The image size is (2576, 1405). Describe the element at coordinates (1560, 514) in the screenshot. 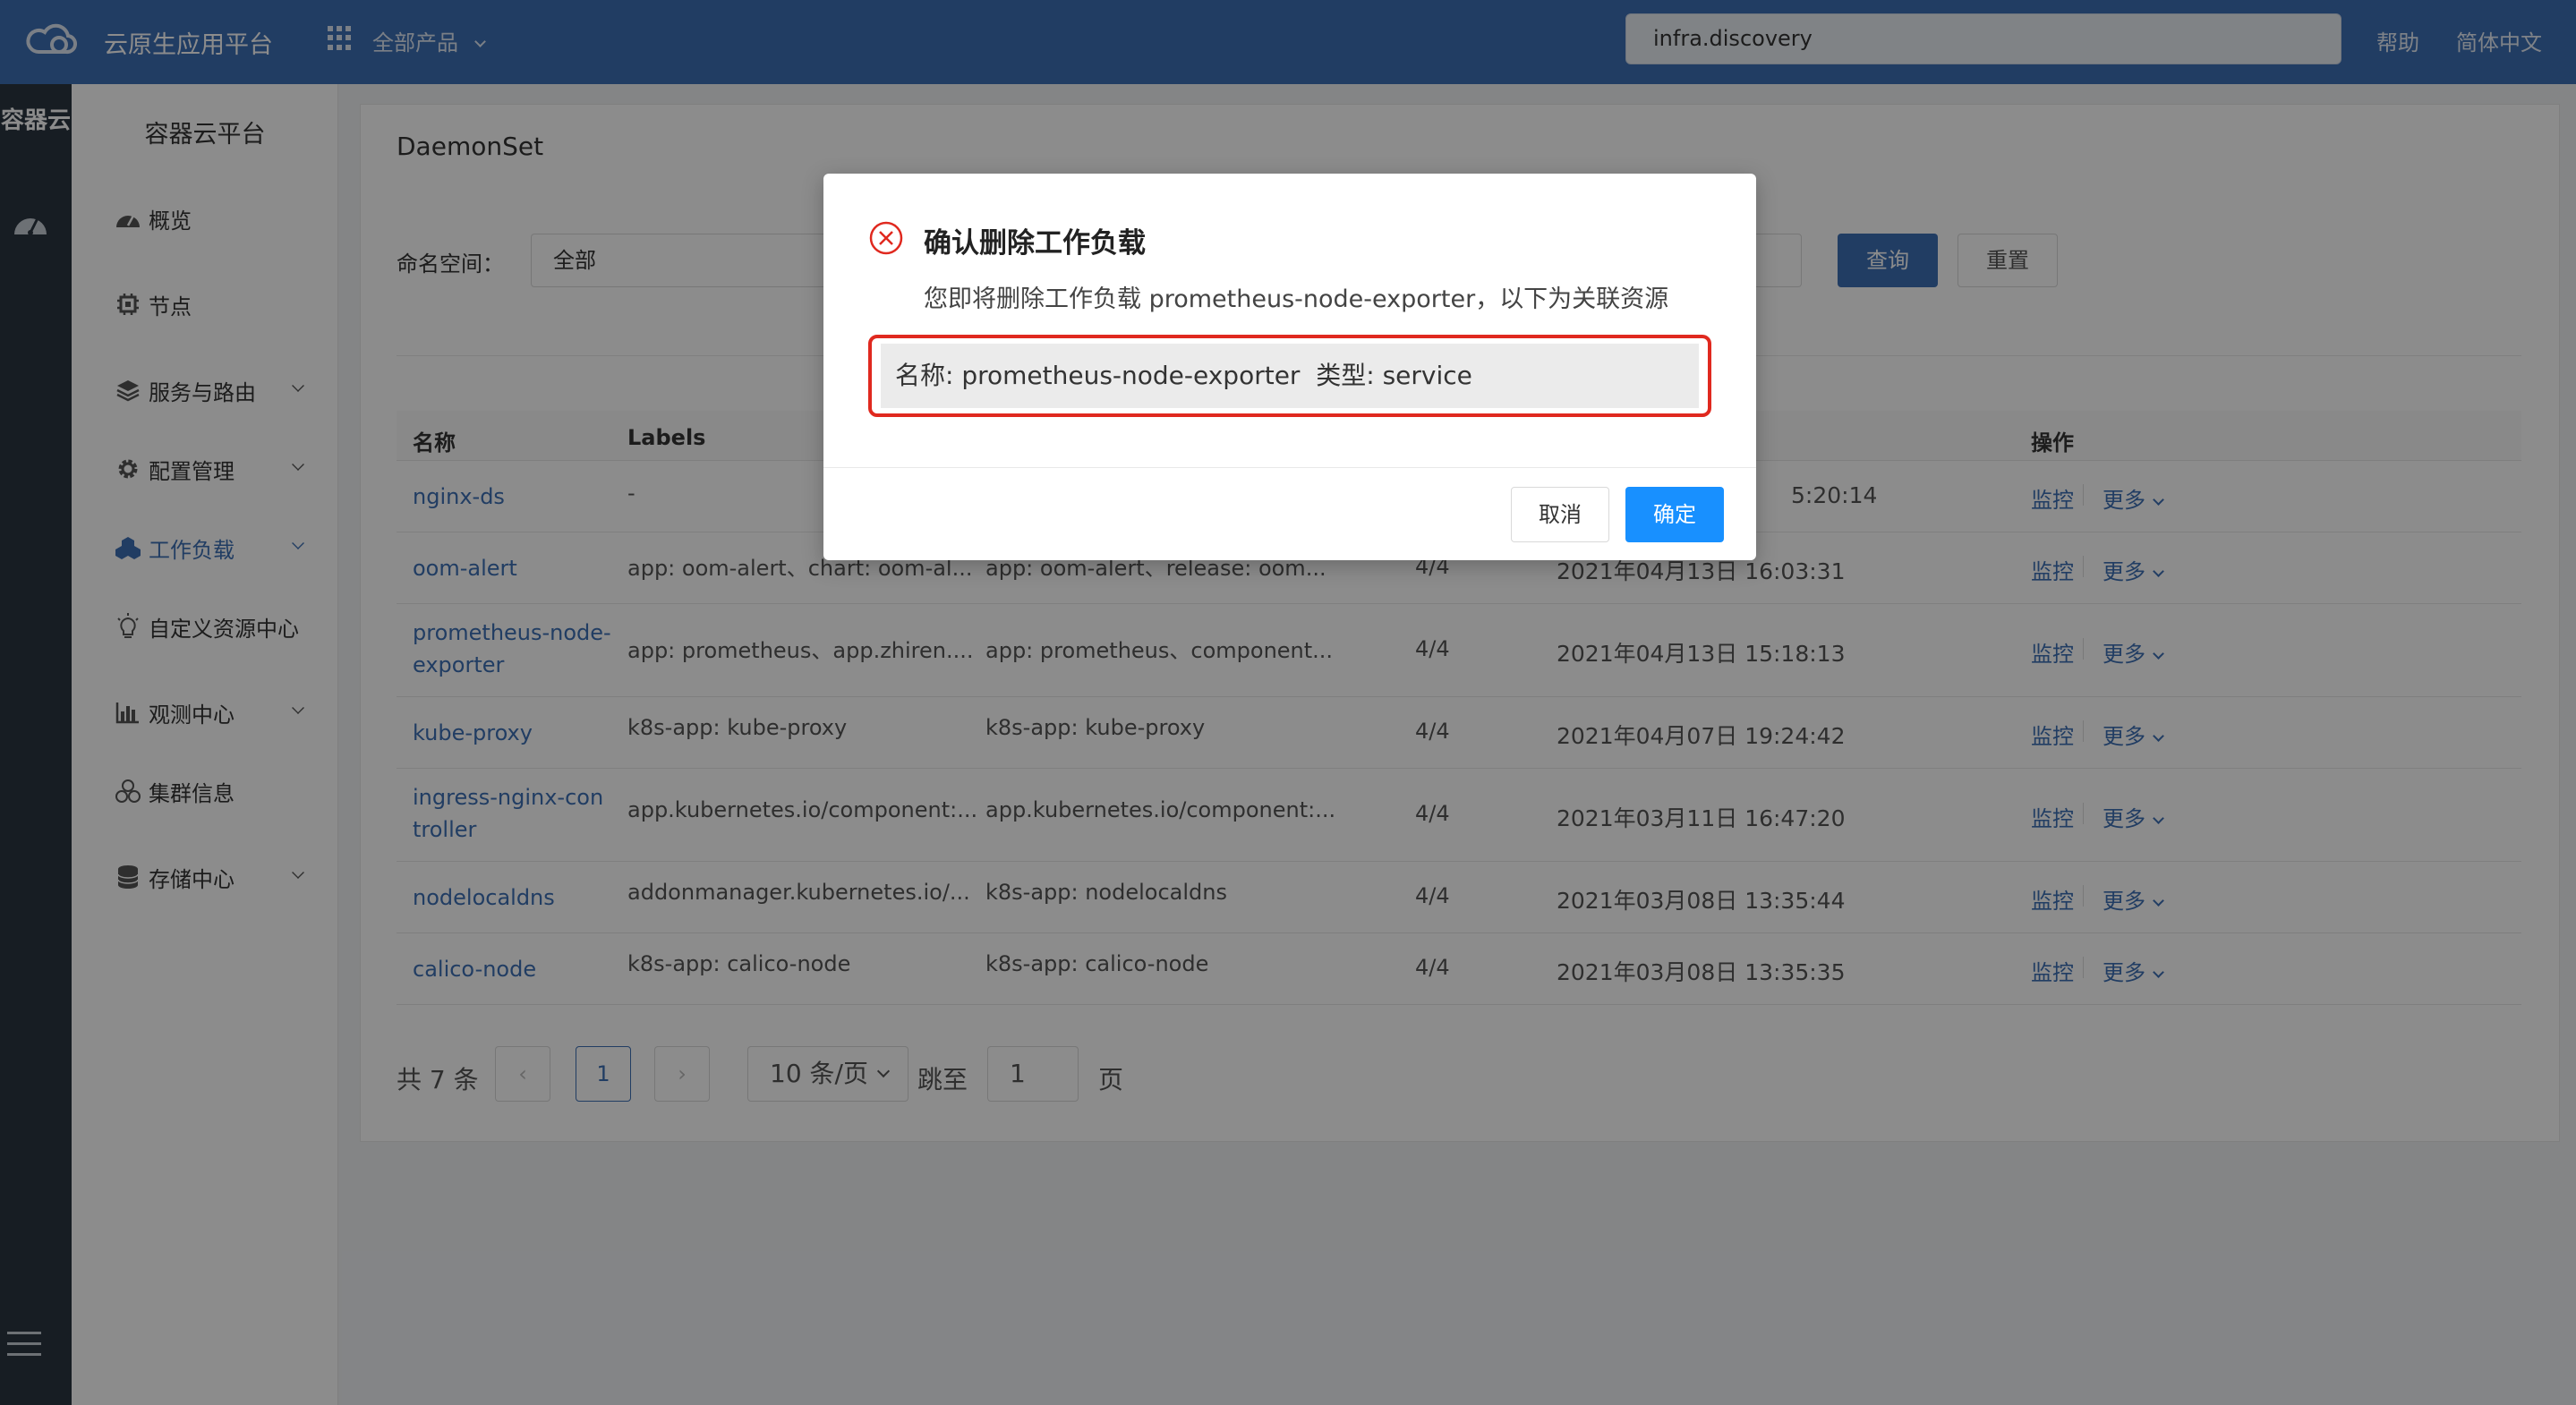

I see `cancel-button: 取消` at that location.